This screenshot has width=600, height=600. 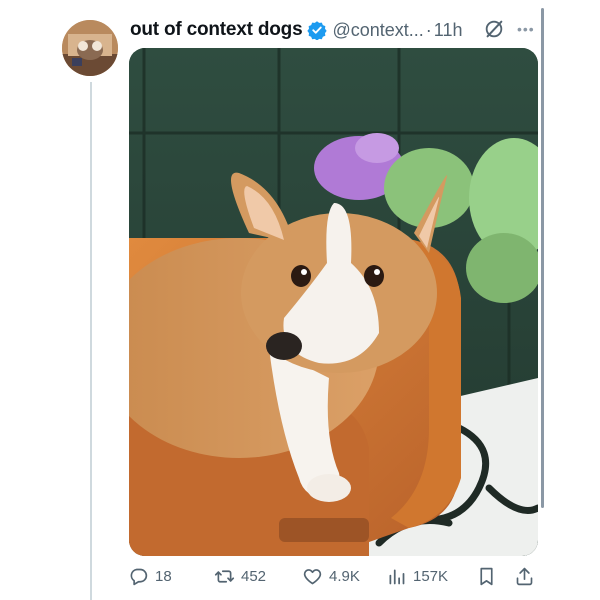 I want to click on bookmark-icon, so click(x=486, y=576).